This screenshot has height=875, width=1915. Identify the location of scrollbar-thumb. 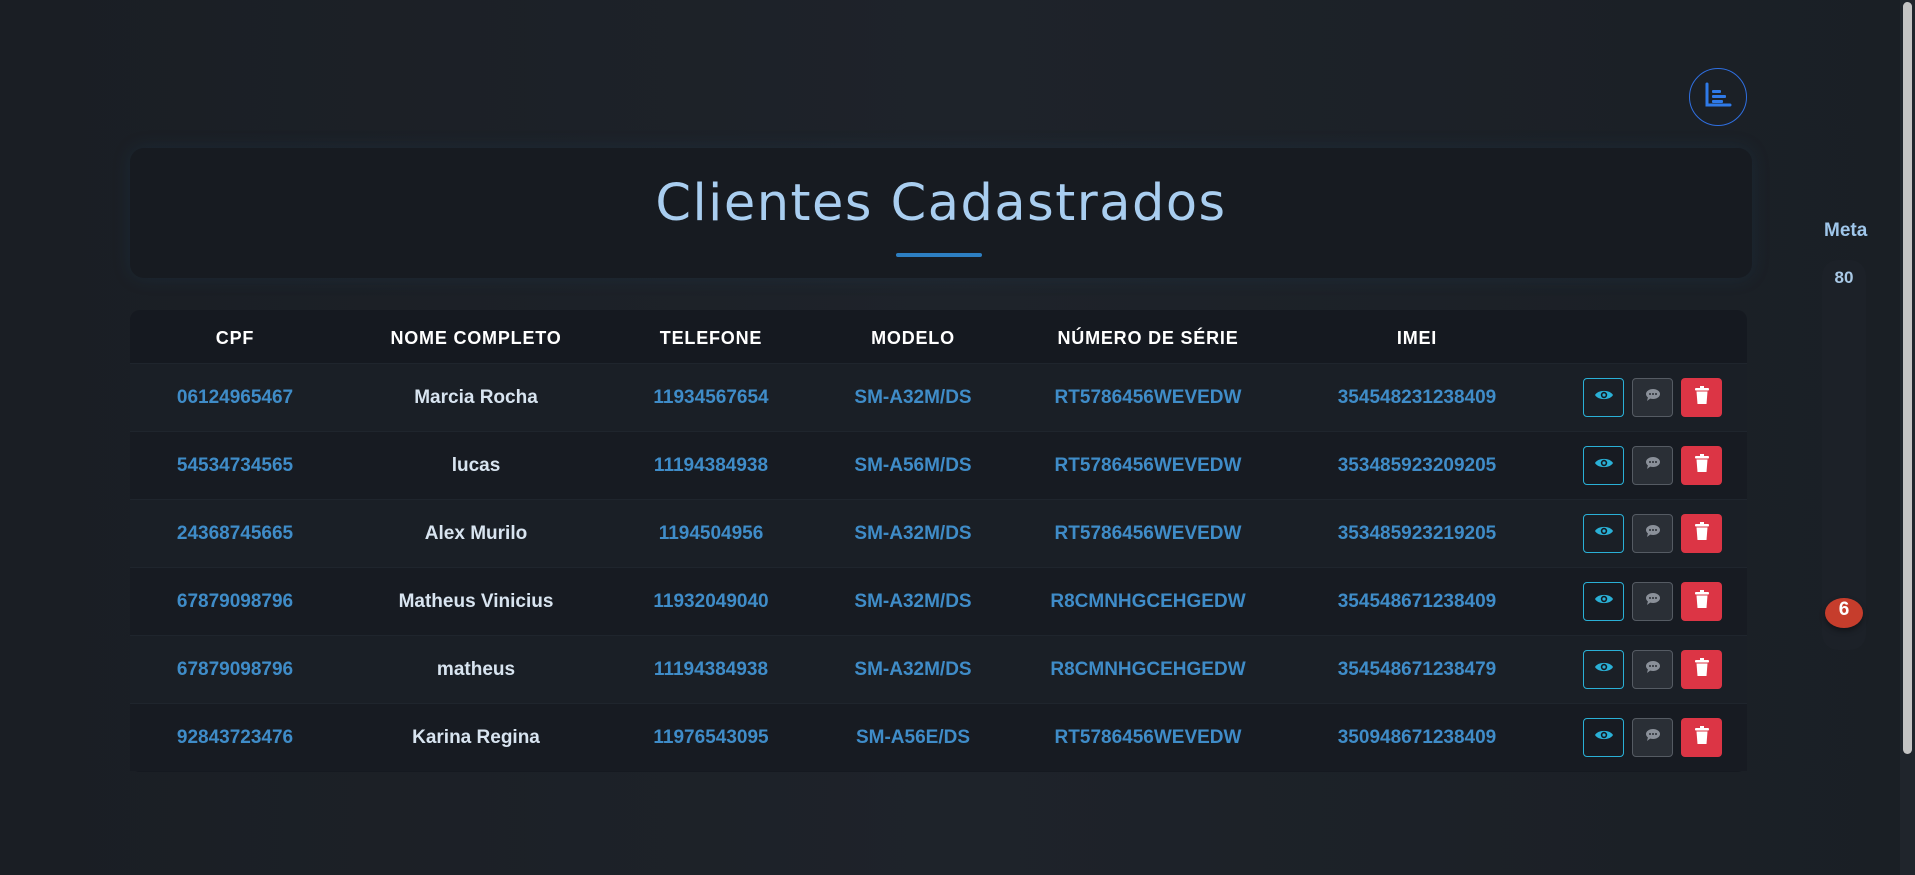
(1907, 378).